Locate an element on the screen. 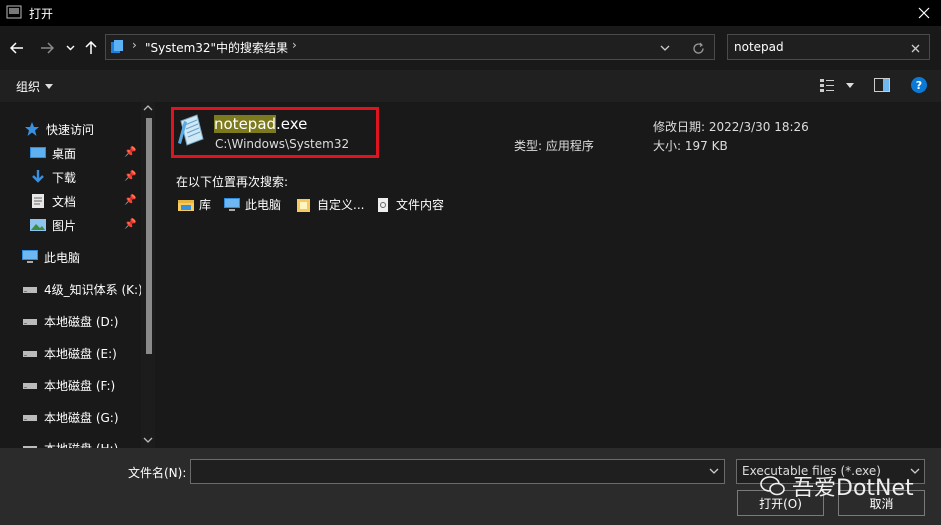 Image resolution: width=941 pixels, height=525 pixels. preview-pane-icon is located at coordinates (882, 85).